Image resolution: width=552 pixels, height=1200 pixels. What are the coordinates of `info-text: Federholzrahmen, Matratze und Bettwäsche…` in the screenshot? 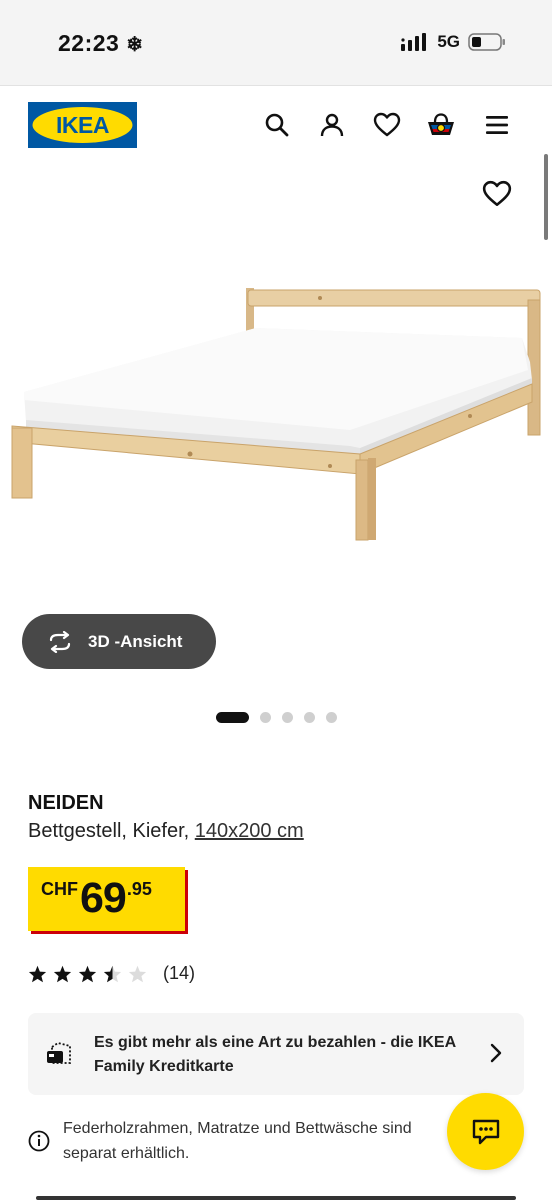 It's located at (237, 1141).